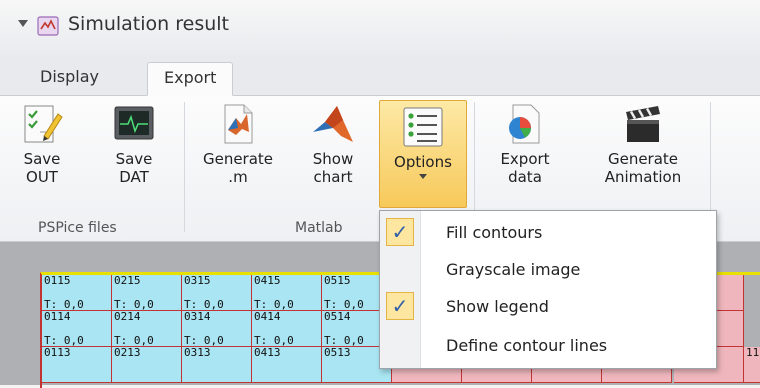 The image size is (760, 388). I want to click on menu-item-grayscale-image: Grayscale image, so click(548, 270).